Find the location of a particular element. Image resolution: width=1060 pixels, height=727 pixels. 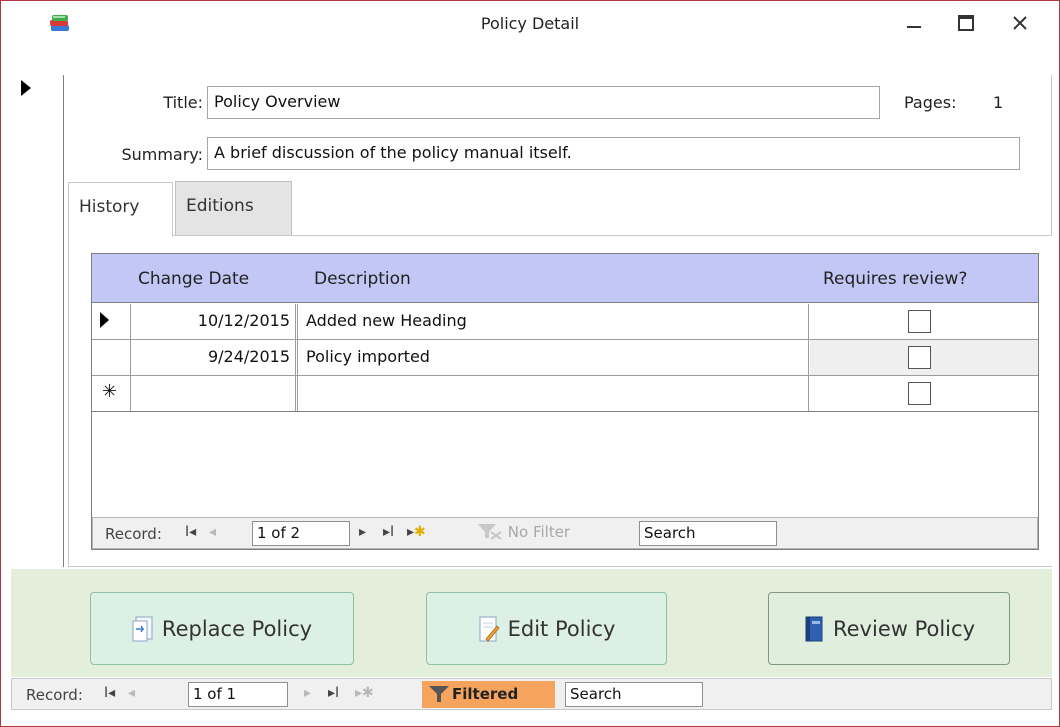

pages-label: Pages: is located at coordinates (930, 102).